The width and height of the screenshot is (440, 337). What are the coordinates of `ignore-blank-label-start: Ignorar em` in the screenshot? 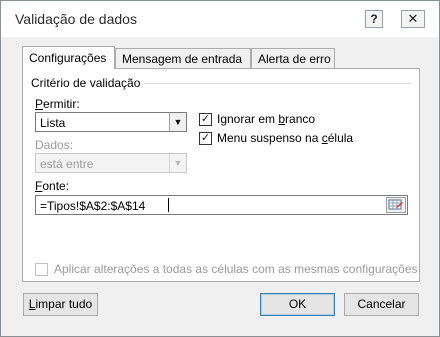 It's located at (248, 119).